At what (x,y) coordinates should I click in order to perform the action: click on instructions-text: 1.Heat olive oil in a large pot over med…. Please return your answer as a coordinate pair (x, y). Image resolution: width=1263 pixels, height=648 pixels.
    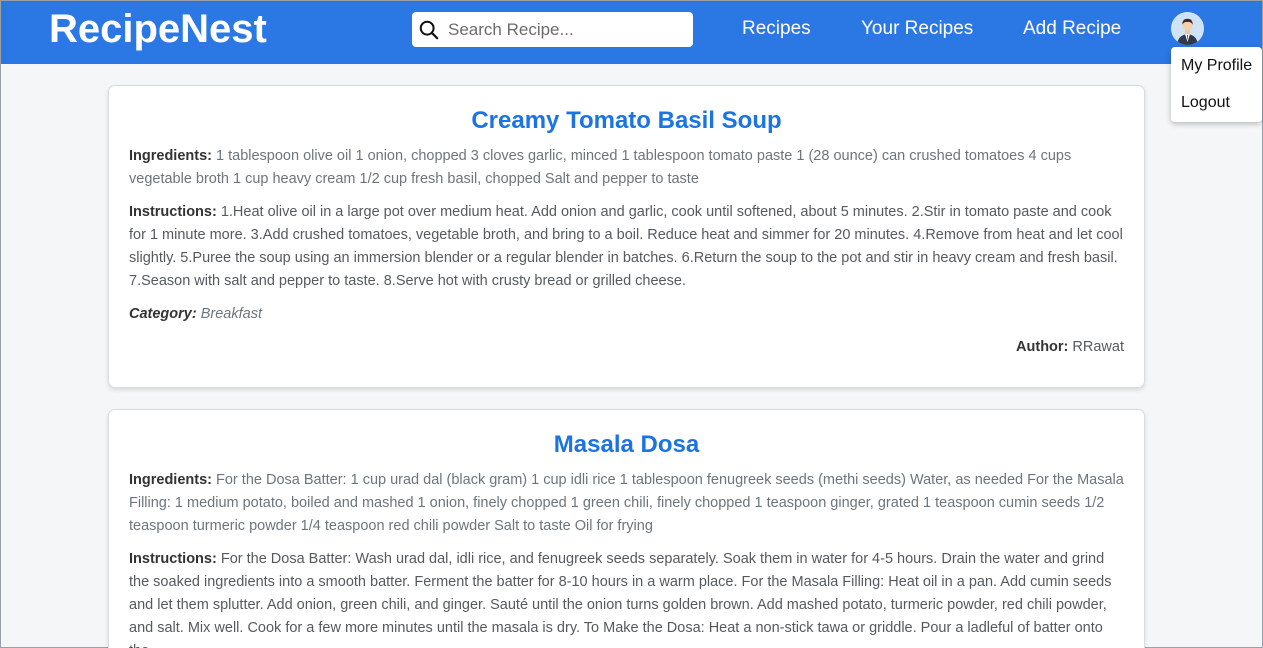
    Looking at the image, I should click on (626, 246).